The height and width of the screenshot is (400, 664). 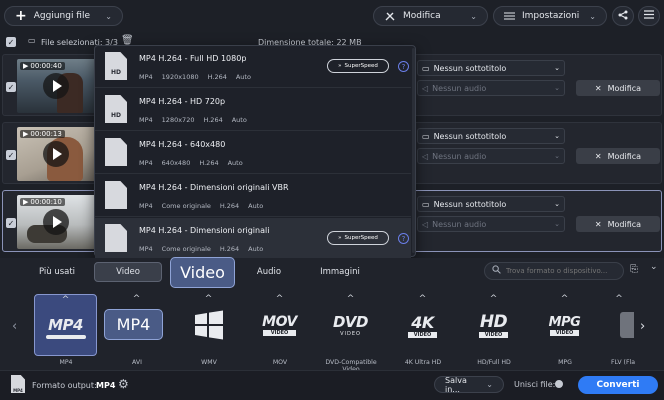 What do you see at coordinates (106, 385) in the screenshot?
I see `output-format-value: MP4` at bounding box center [106, 385].